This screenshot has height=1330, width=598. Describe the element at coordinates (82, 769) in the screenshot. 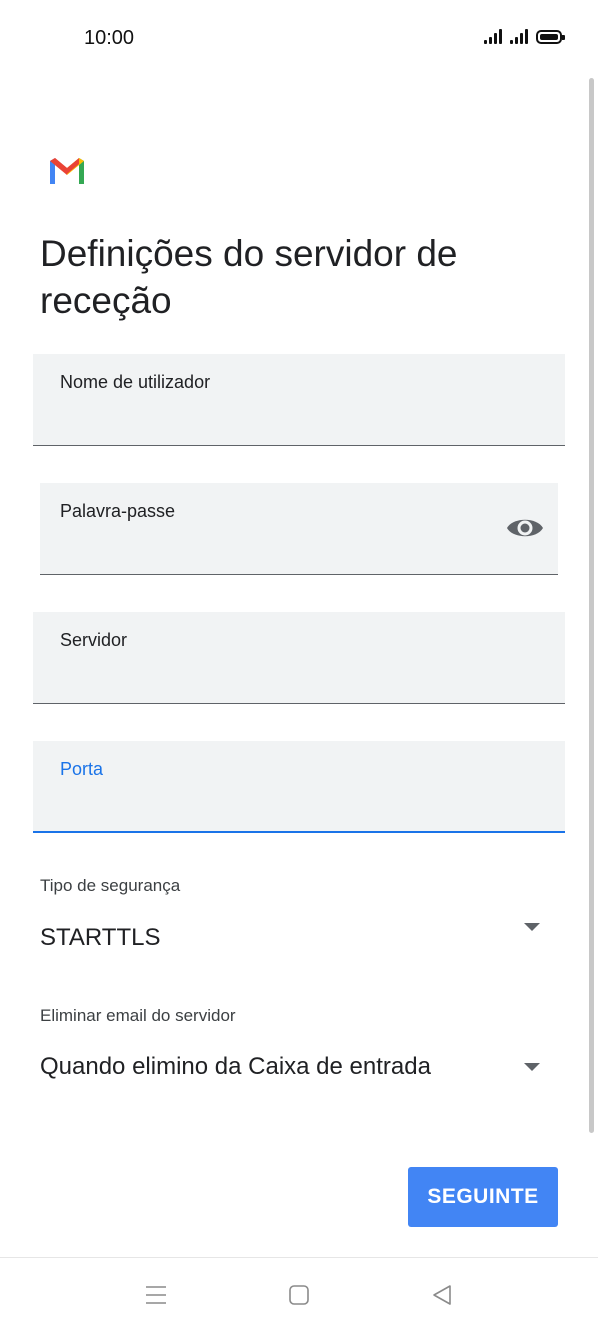

I see `port-label: Porta` at that location.